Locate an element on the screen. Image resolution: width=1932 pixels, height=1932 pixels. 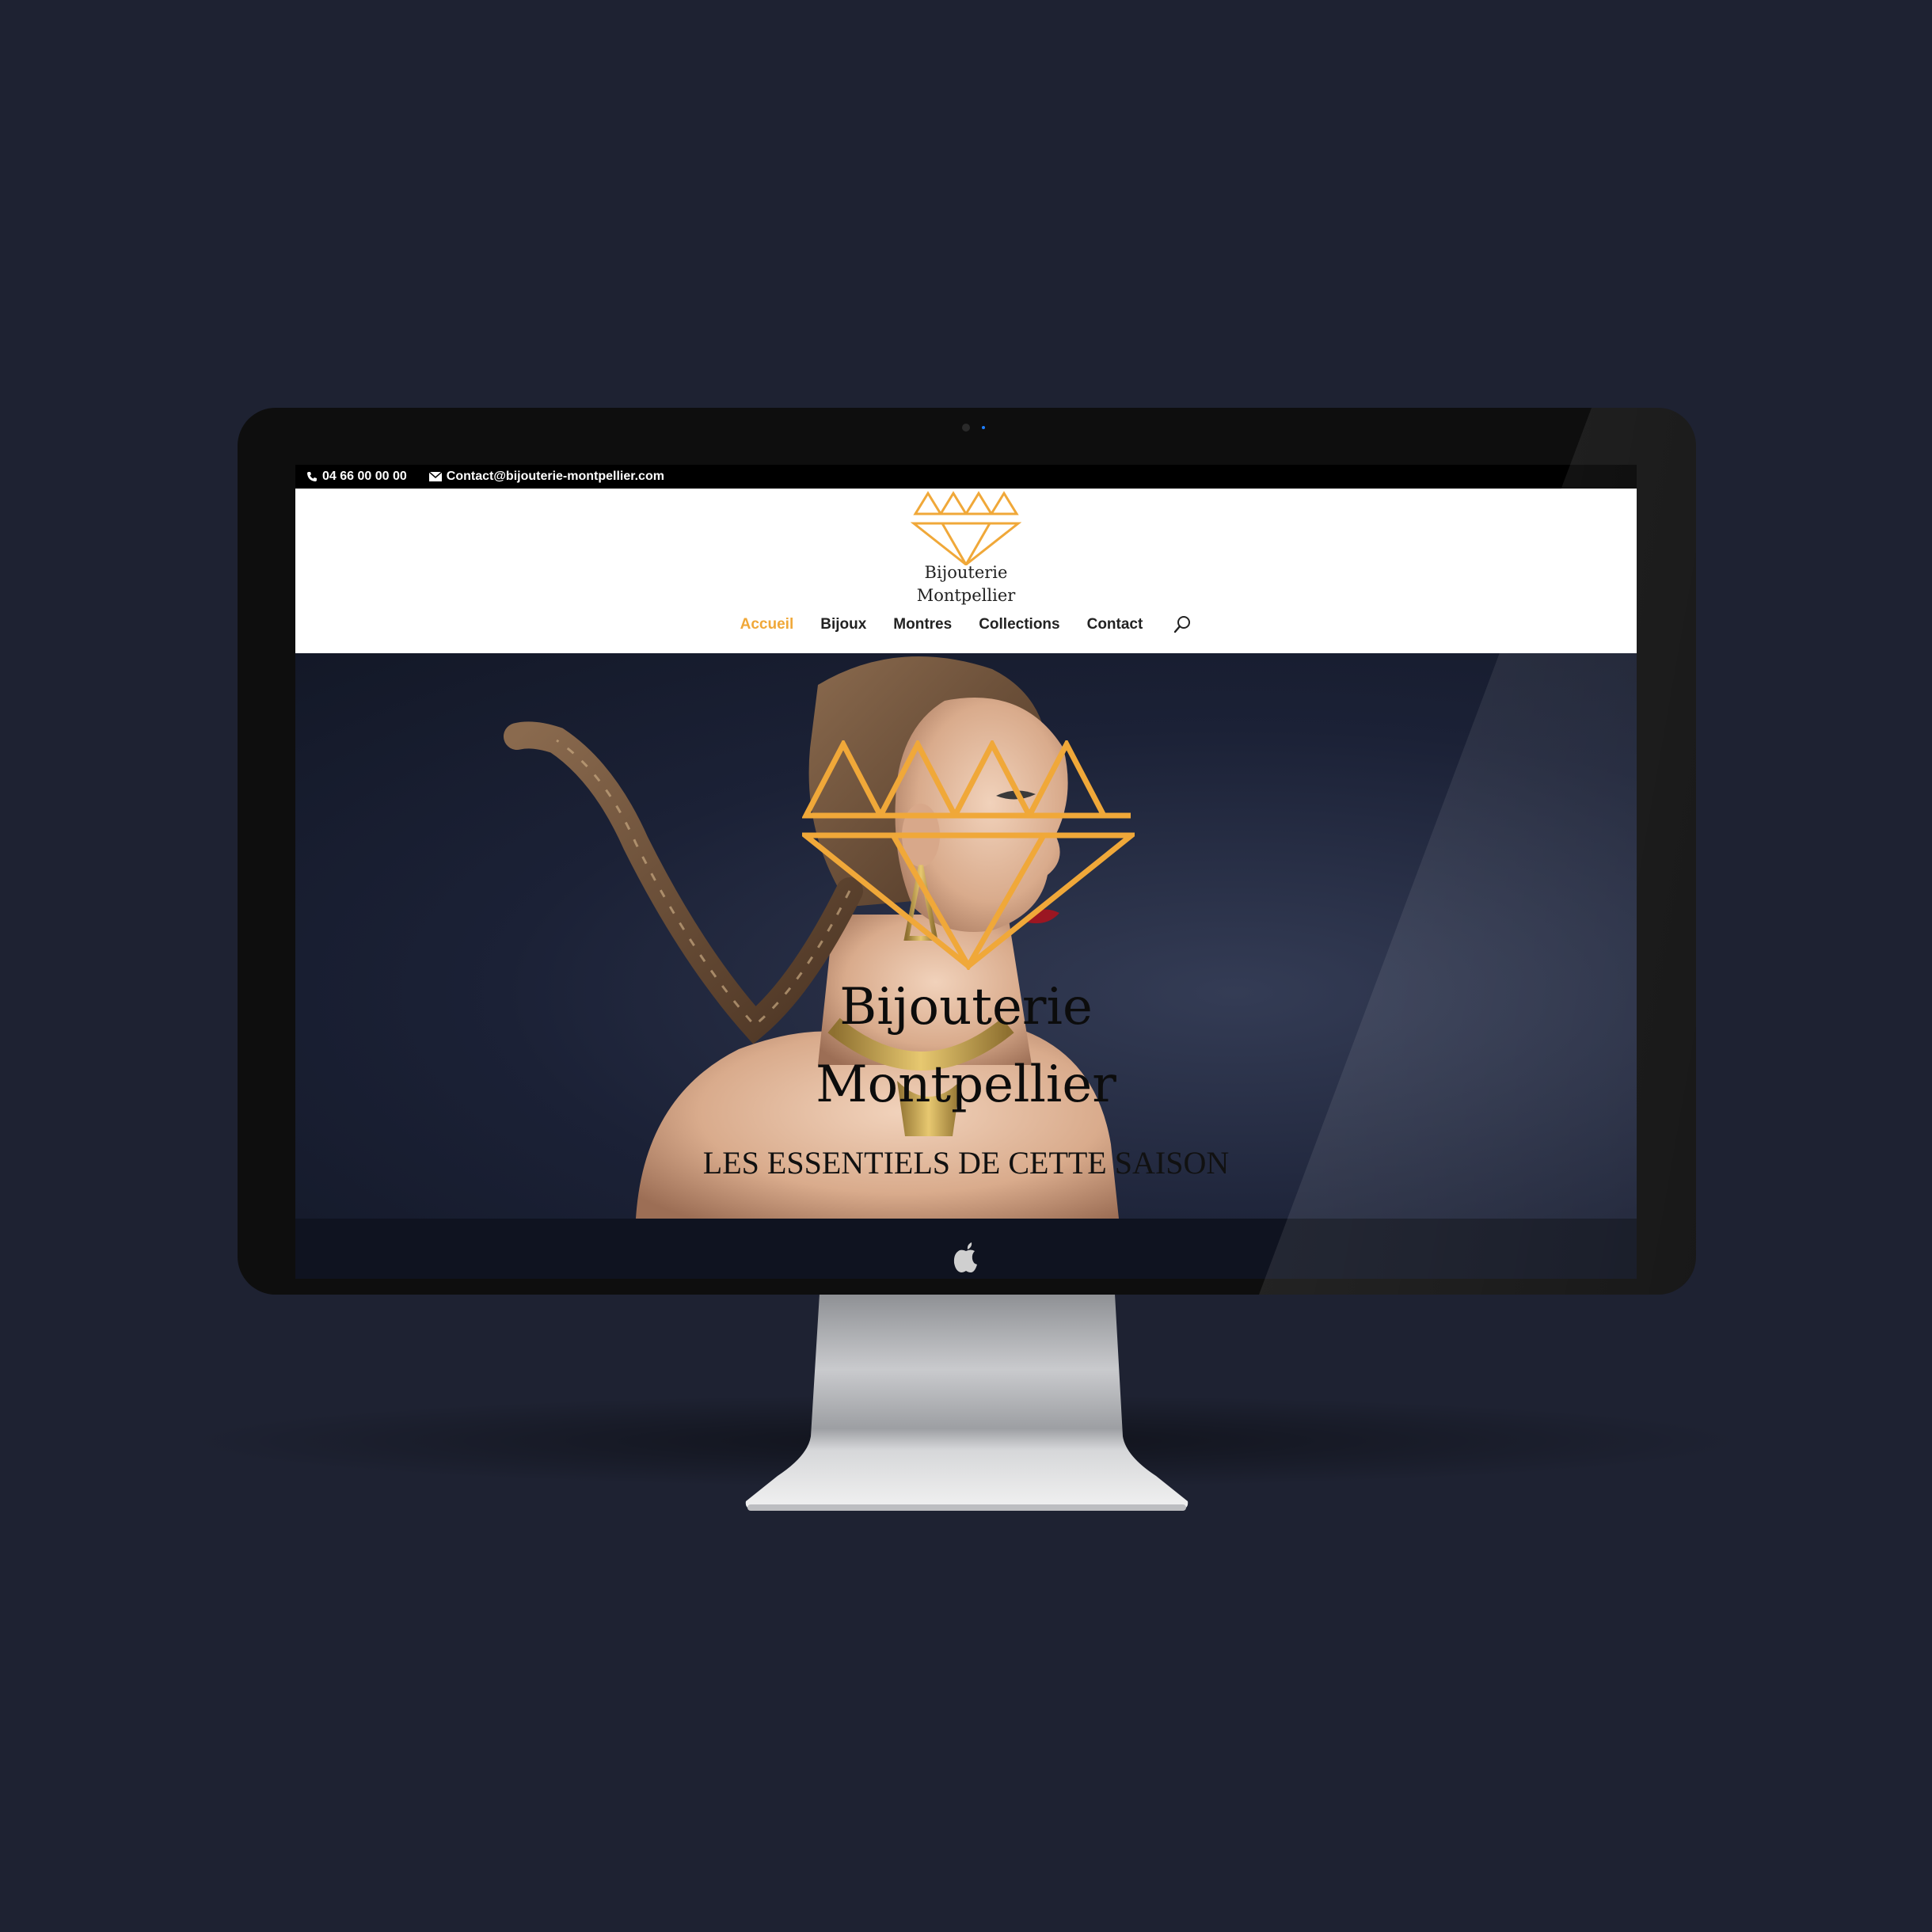
hero-title-line2: Montpellier is located at coordinates (966, 1085).